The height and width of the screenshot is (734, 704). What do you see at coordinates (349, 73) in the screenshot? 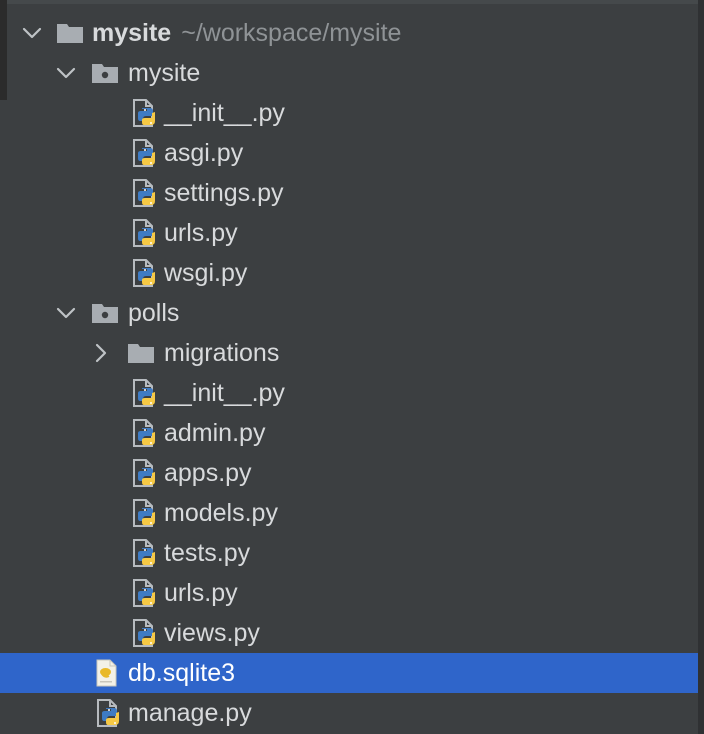
I see `tree-folder-mysite: mysite` at bounding box center [349, 73].